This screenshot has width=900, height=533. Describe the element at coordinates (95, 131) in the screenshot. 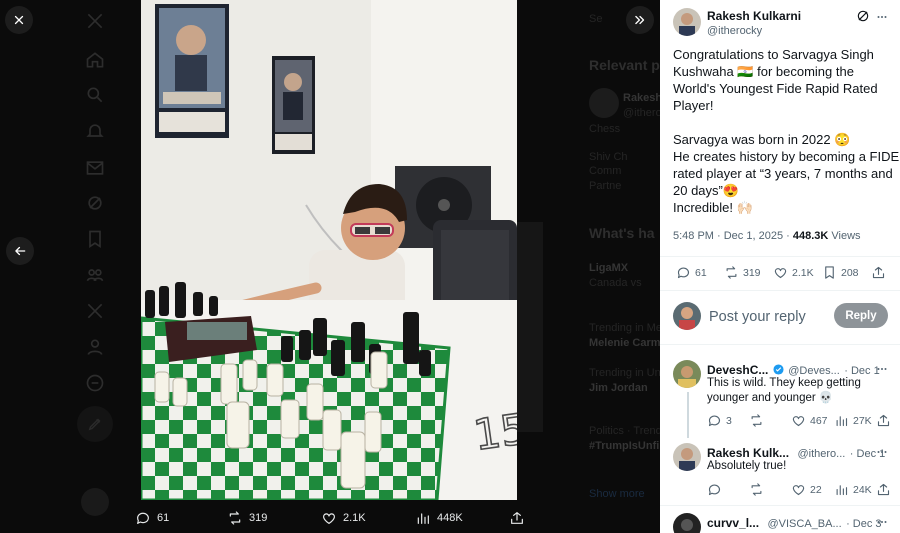

I see `bell-icon` at that location.